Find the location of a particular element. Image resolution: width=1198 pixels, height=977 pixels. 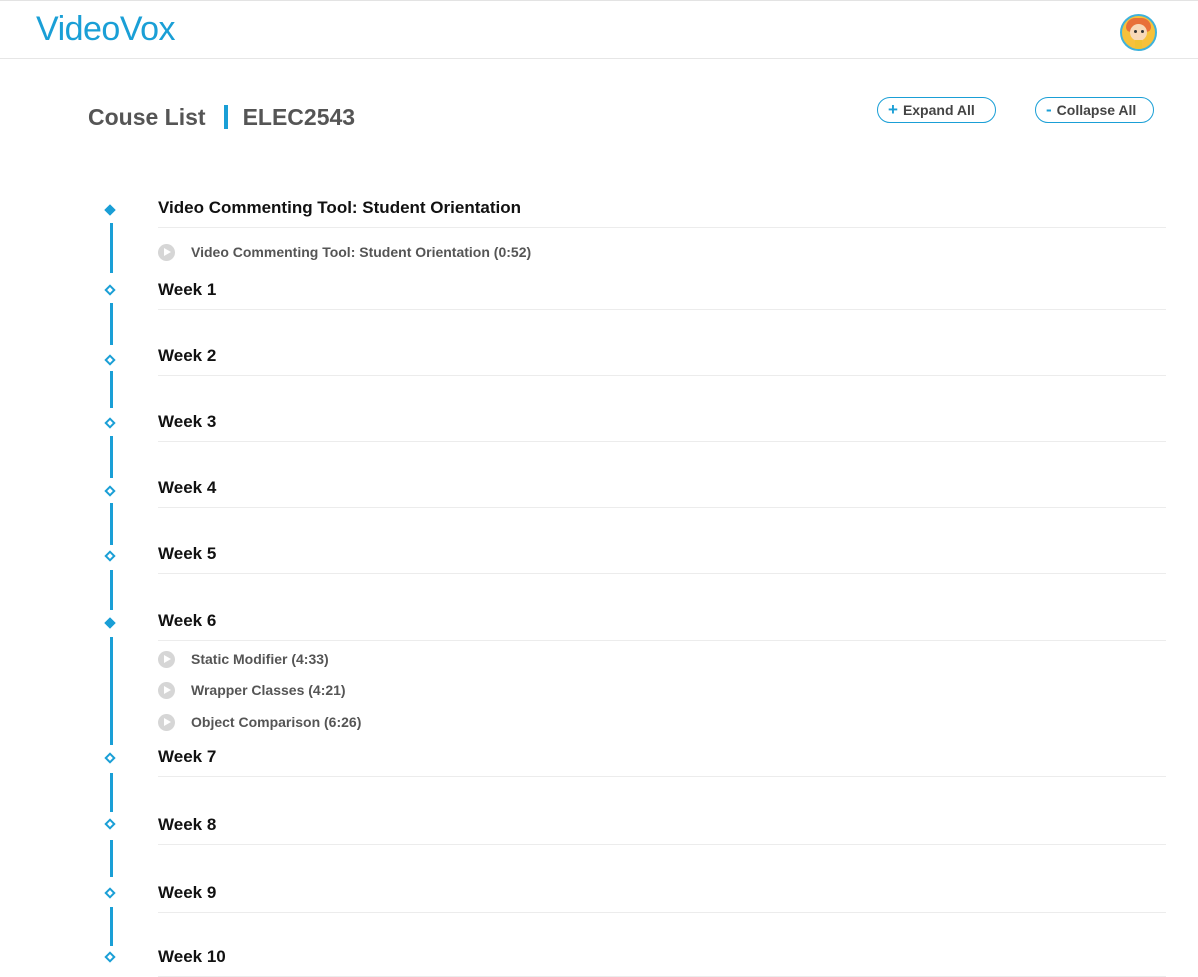

title-separator is located at coordinates (225, 117).